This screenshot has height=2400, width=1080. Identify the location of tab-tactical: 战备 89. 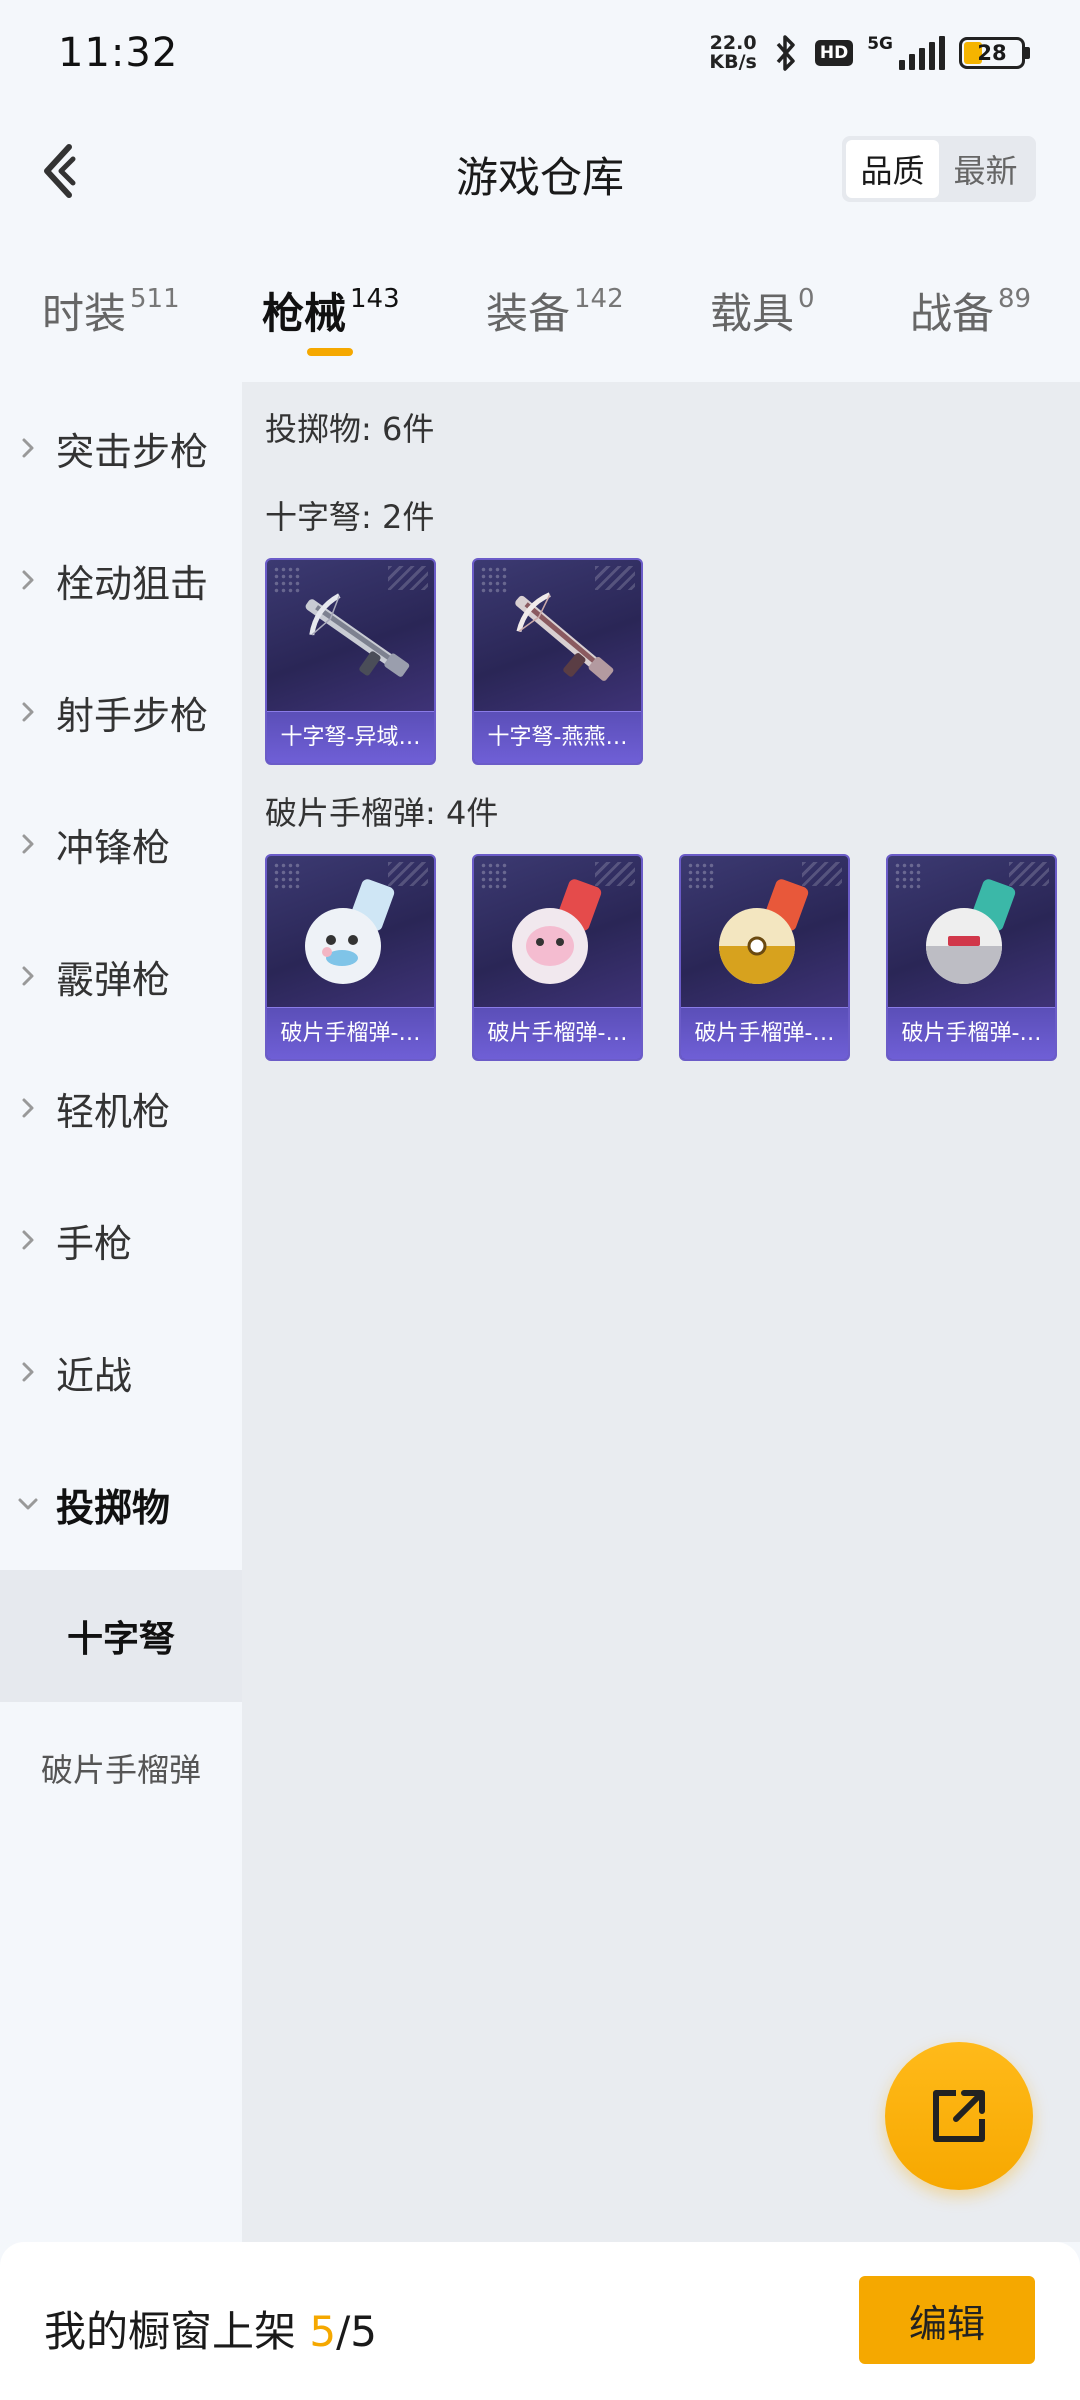
(970, 310).